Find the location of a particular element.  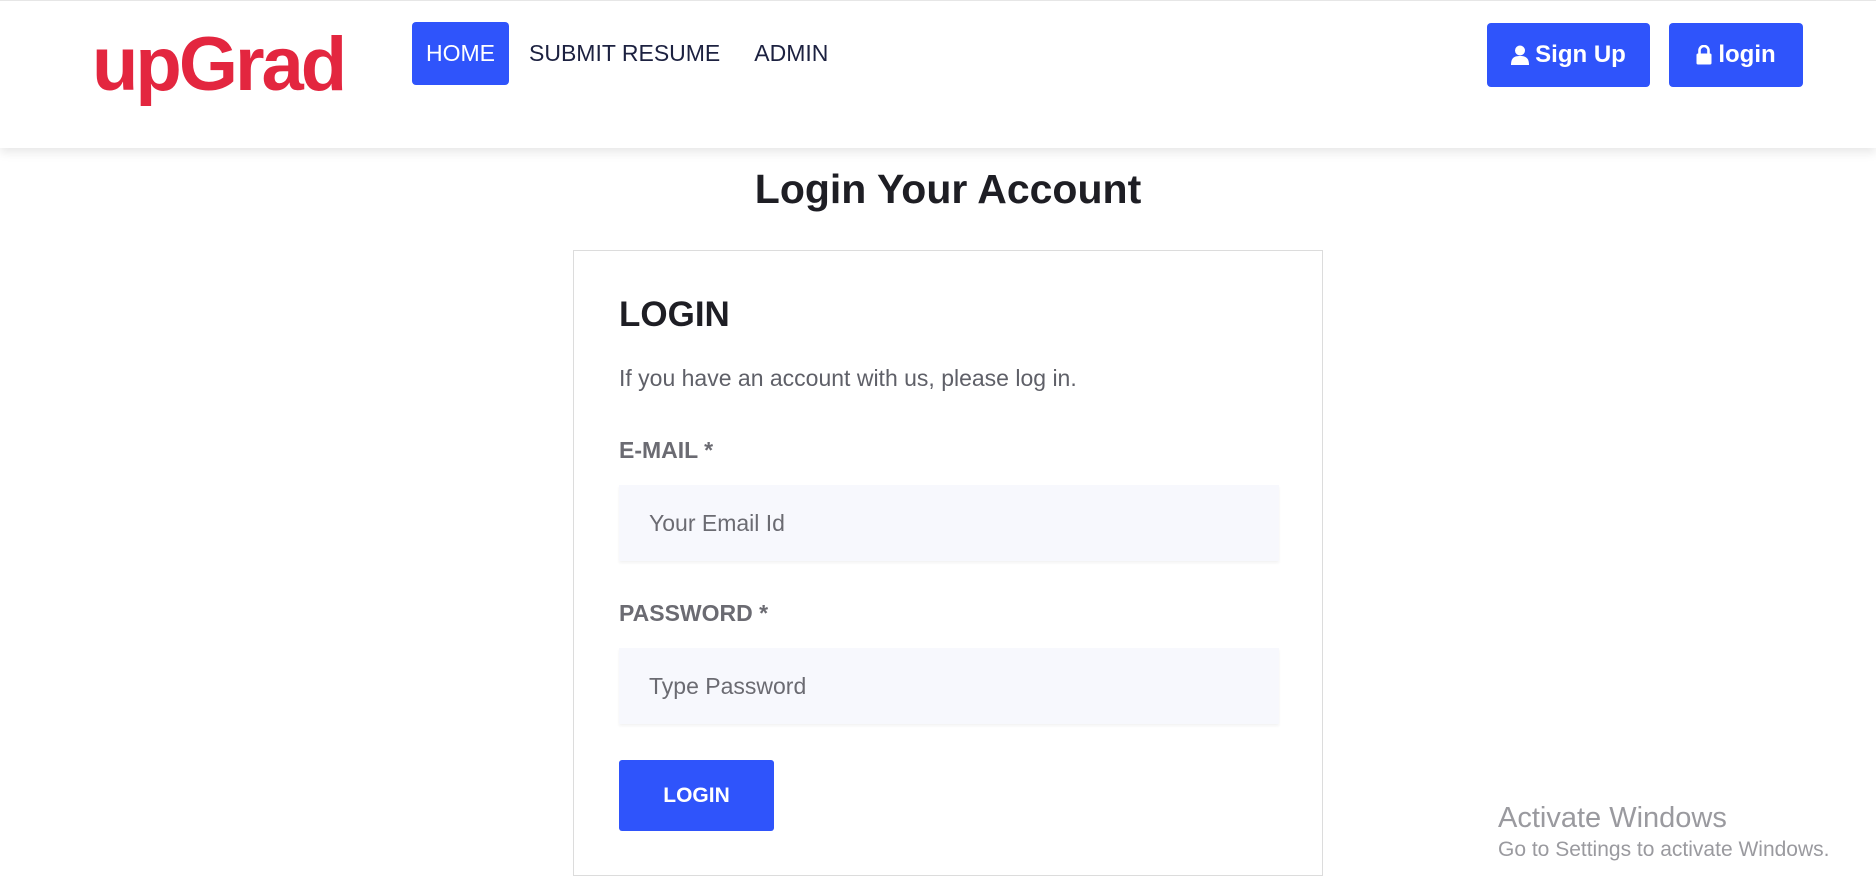

user-icon is located at coordinates (1520, 55).